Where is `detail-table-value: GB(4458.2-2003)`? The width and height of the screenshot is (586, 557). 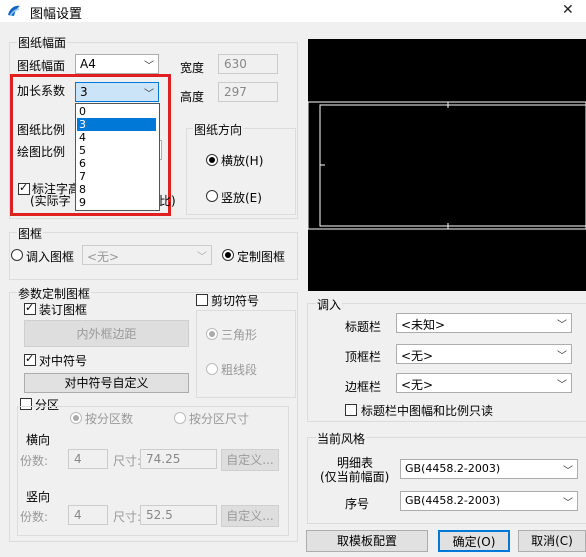 detail-table-value: GB(4458.2-2003) is located at coordinates (453, 468).